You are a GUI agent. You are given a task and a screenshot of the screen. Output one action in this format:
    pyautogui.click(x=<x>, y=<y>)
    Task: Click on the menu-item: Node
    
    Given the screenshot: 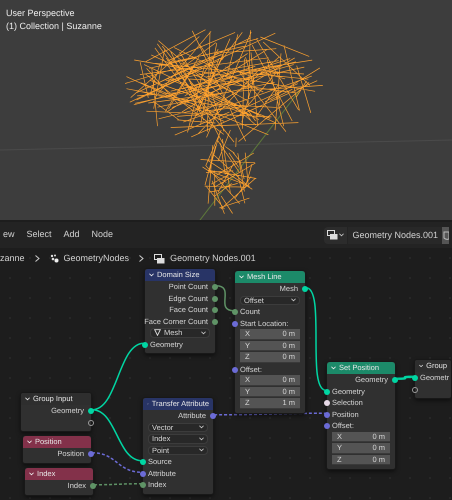 What is the action you would take?
    pyautogui.click(x=103, y=235)
    